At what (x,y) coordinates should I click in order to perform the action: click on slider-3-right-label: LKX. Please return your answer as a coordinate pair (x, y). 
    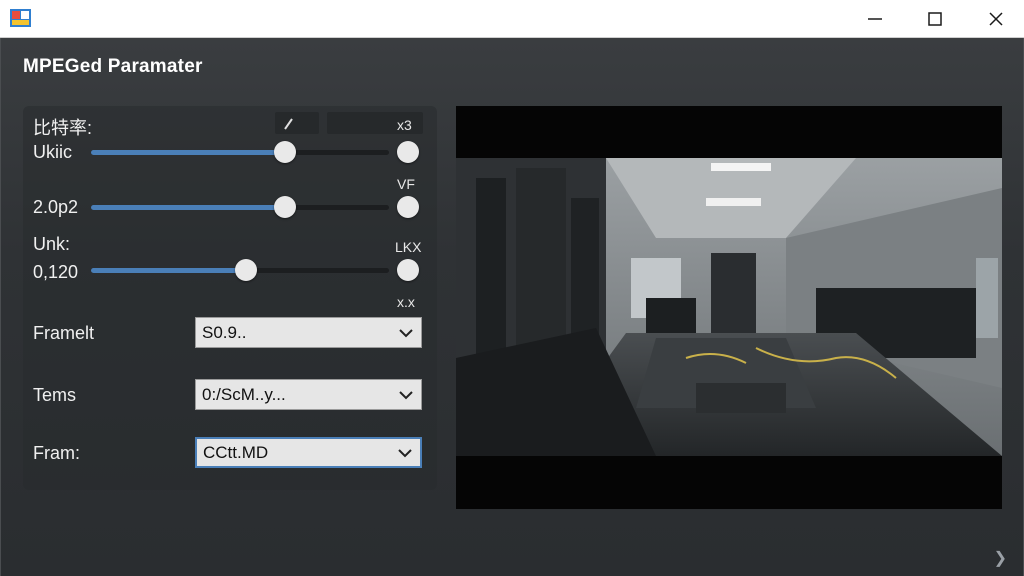
    Looking at the image, I should click on (408, 247).